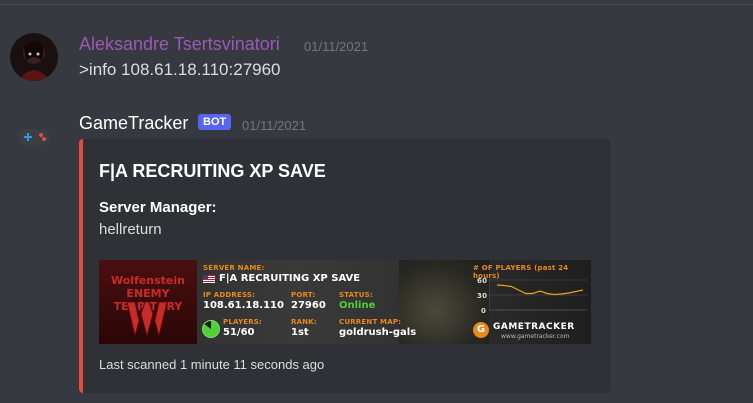 This screenshot has height=403, width=753. Describe the element at coordinates (234, 268) in the screenshot. I see `server-name-label: SERVER NAME:` at that location.